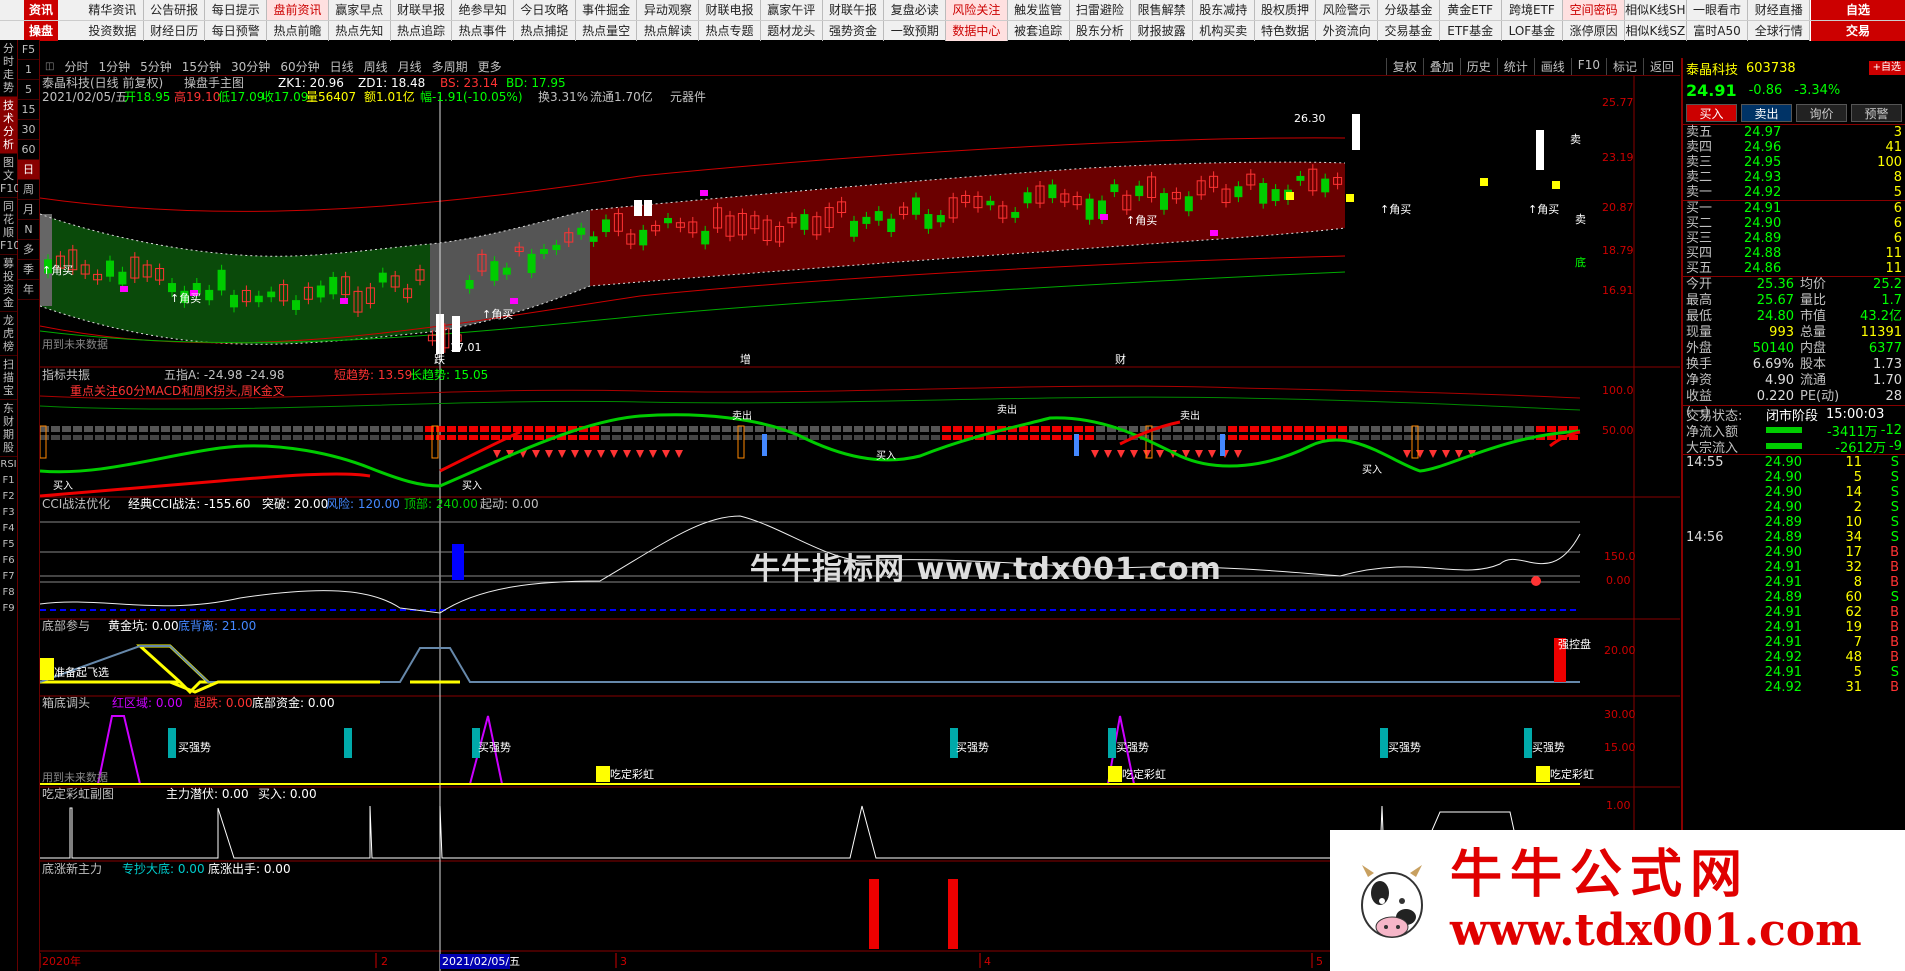  I want to click on zixun-tab: 资讯, so click(40, 10).